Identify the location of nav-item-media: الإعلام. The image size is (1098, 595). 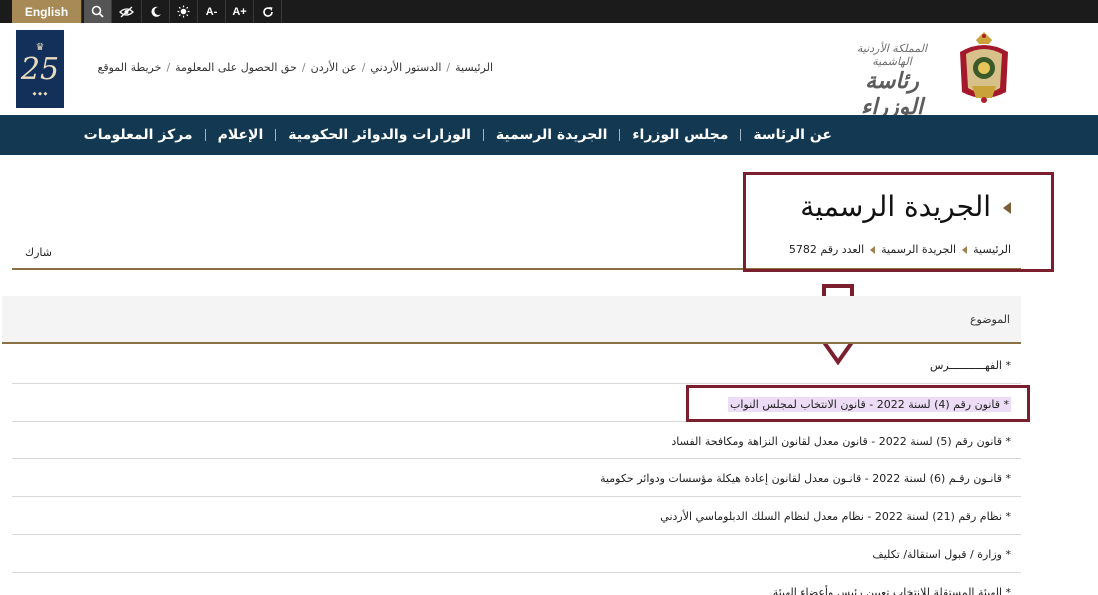
(241, 135).